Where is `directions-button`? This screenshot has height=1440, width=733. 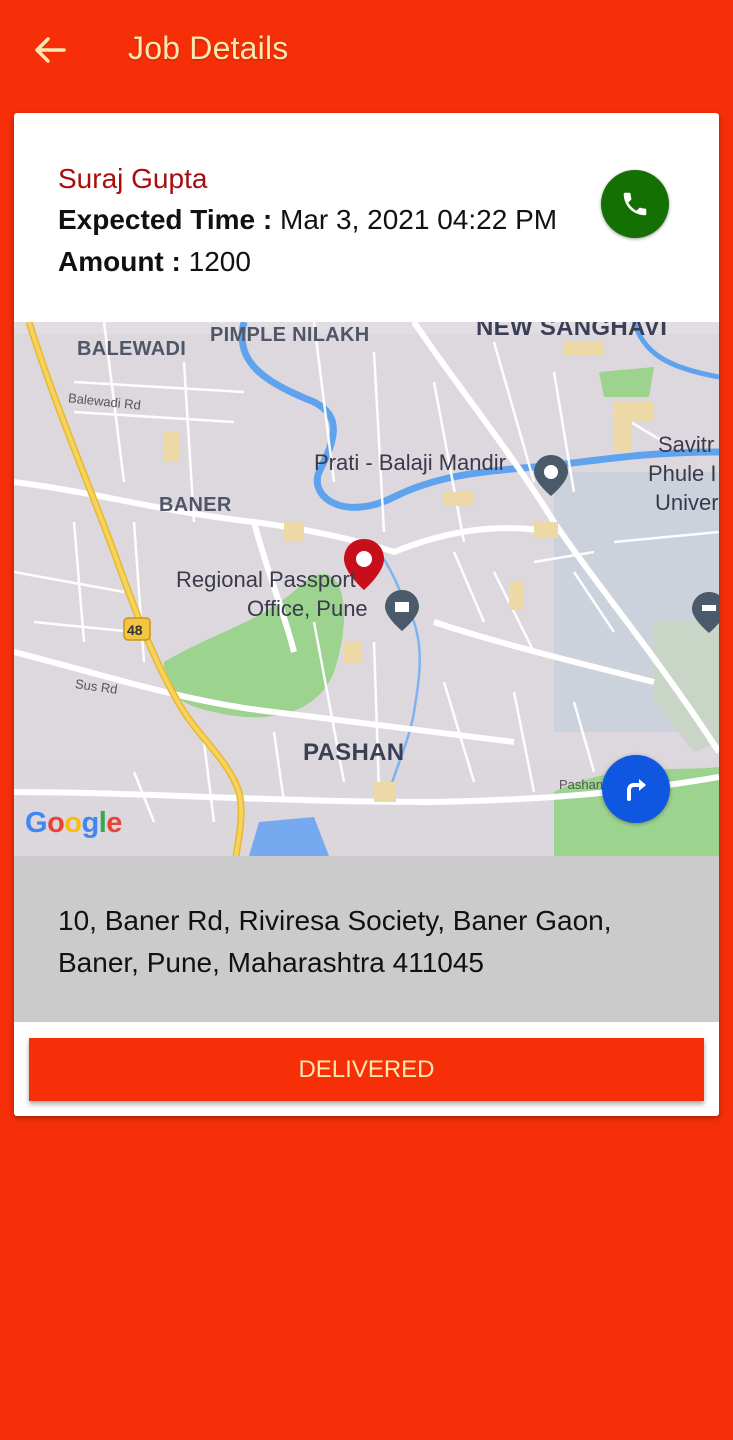 directions-button is located at coordinates (636, 789).